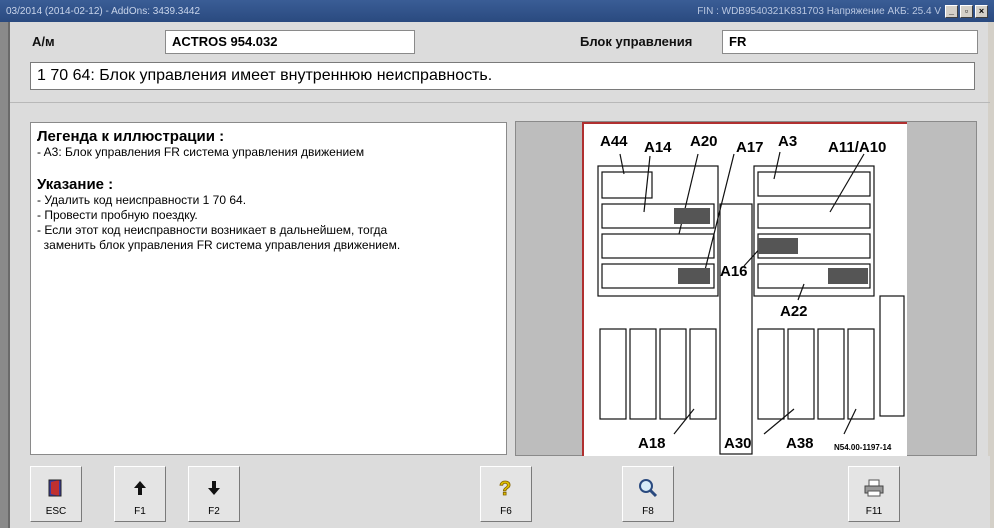 This screenshot has width=994, height=528. What do you see at coordinates (117, 215) in the screenshot?
I see `note-line: - Провести пробную поездку.` at bounding box center [117, 215].